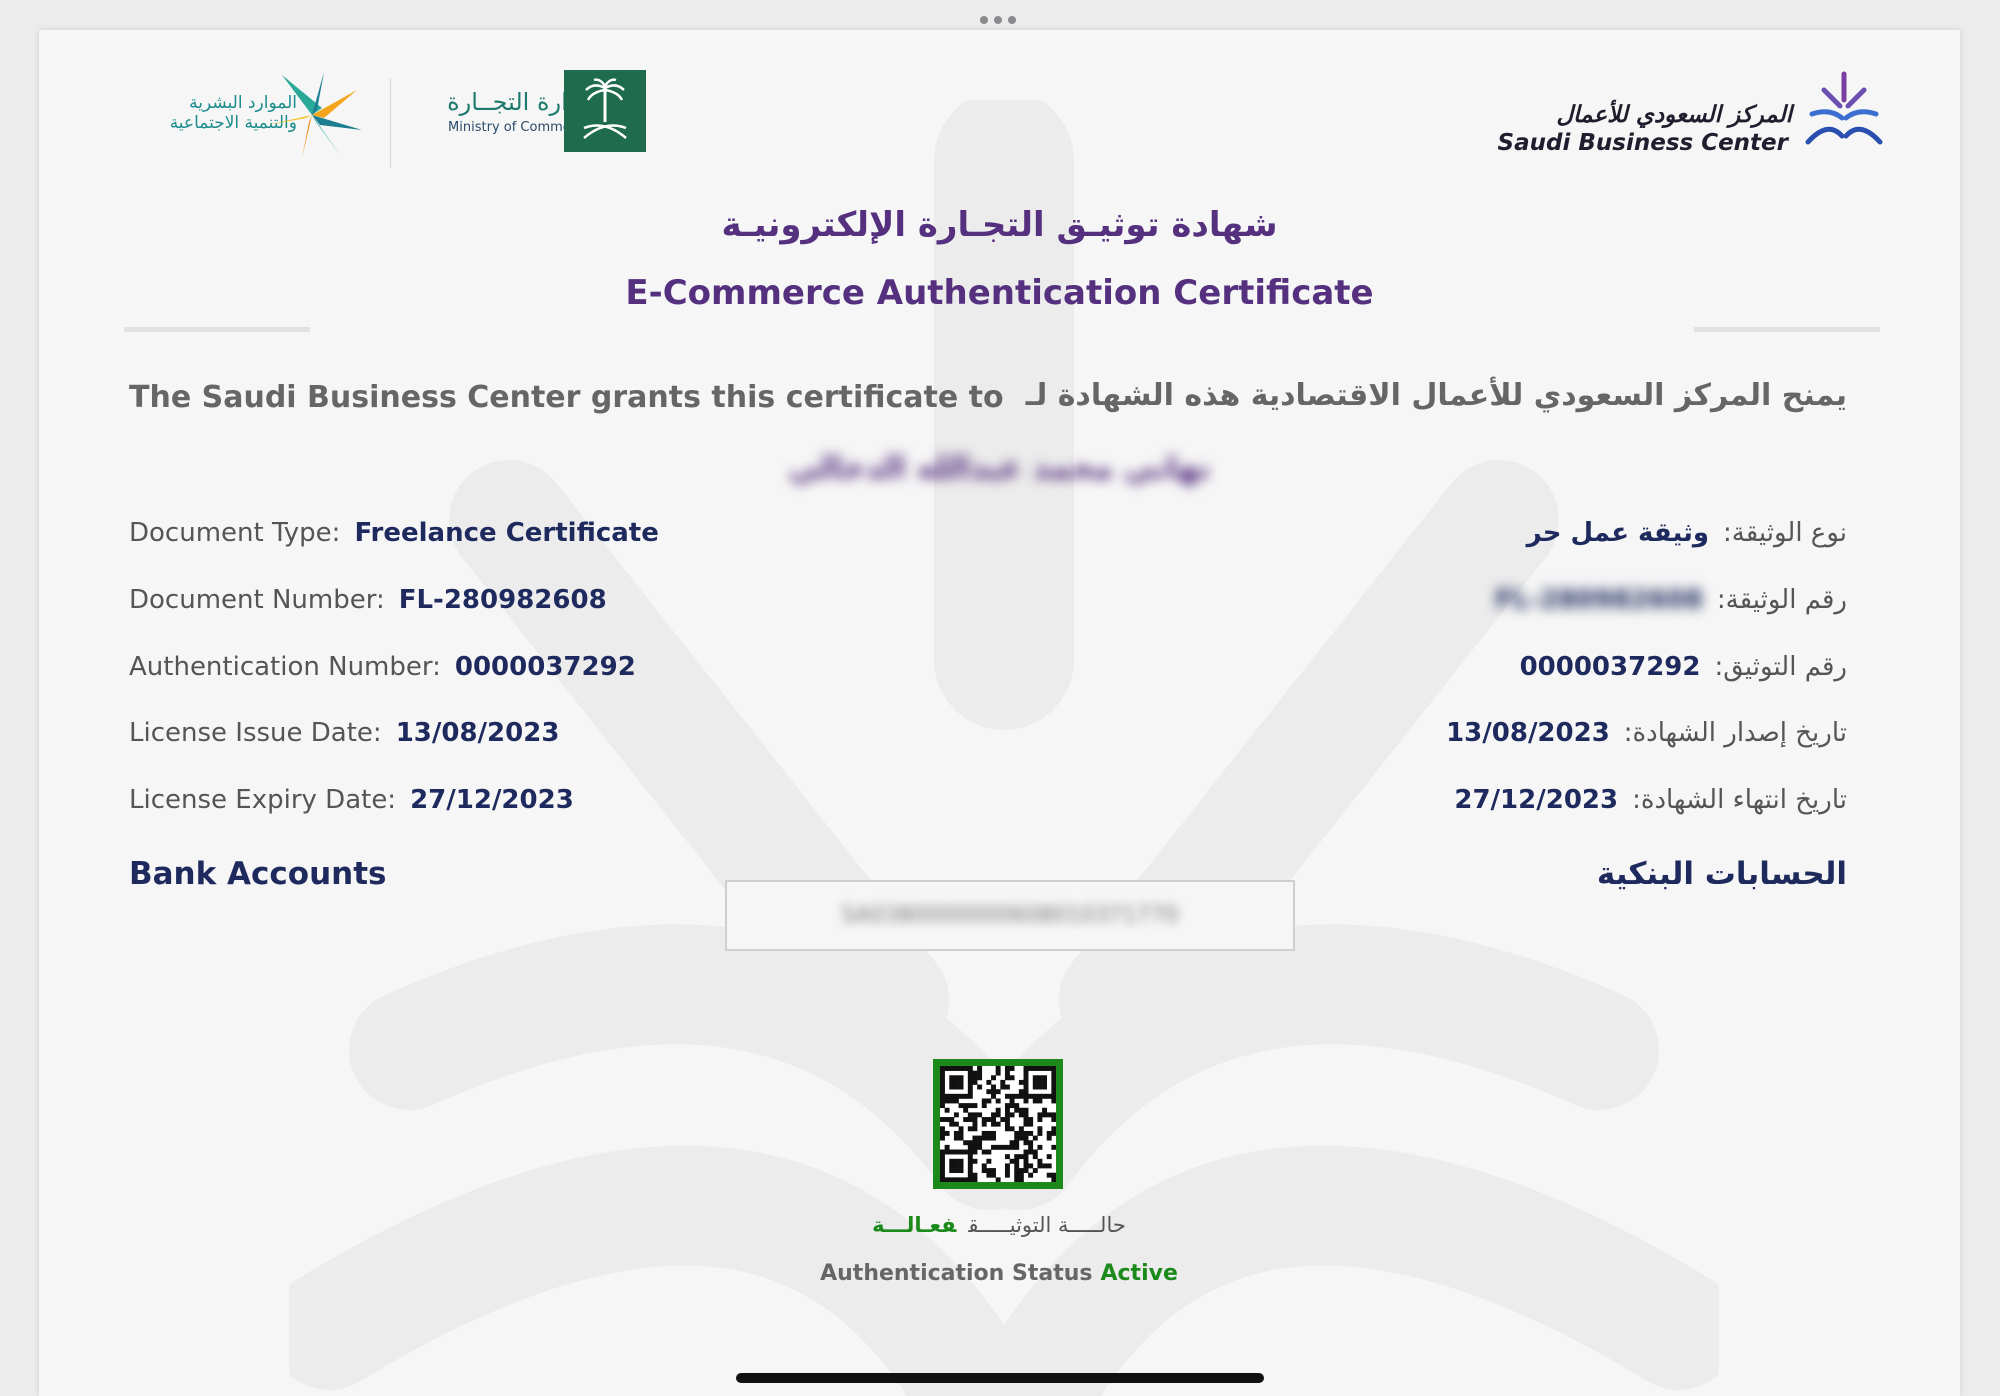 Image resolution: width=2000 pixels, height=1396 pixels. I want to click on window-grabber-dots, so click(1000, 19).